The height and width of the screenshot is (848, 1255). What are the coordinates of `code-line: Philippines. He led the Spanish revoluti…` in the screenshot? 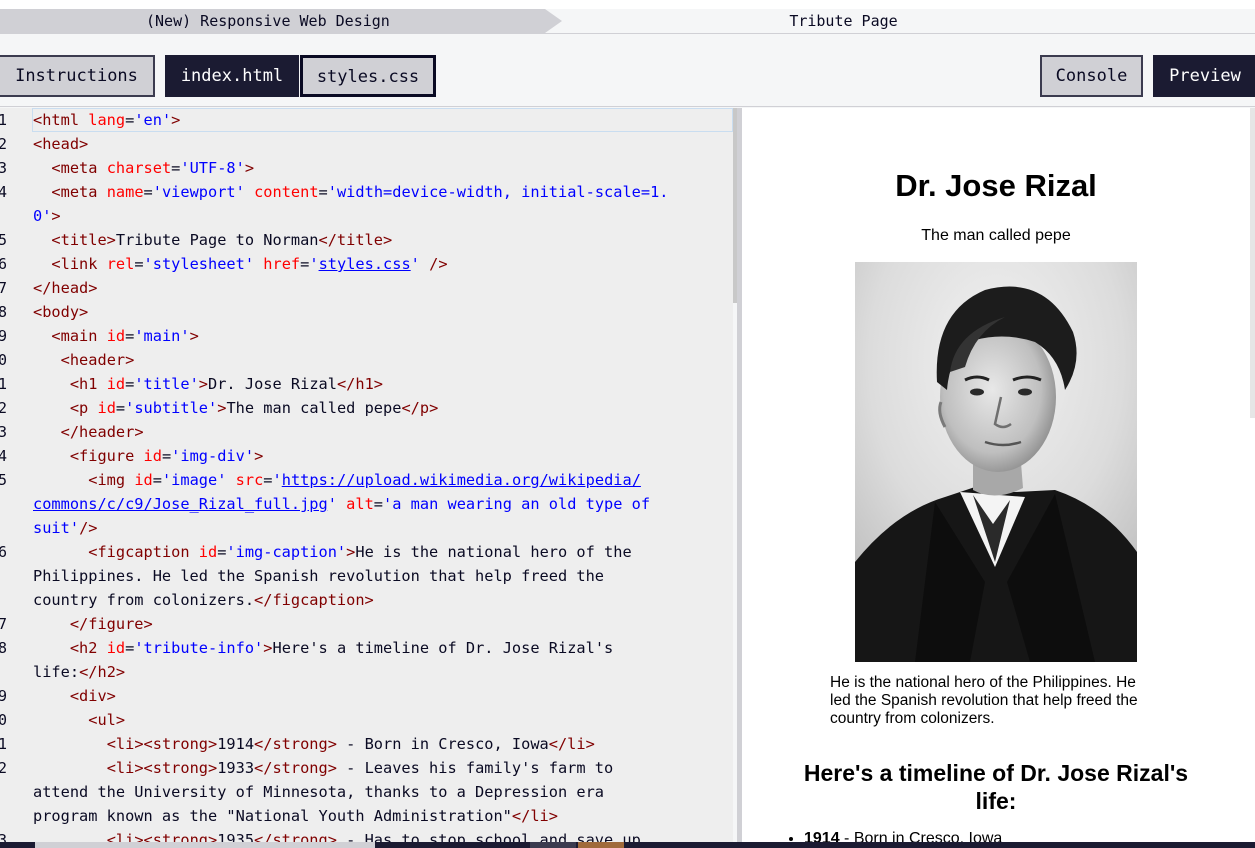 It's located at (318, 576).